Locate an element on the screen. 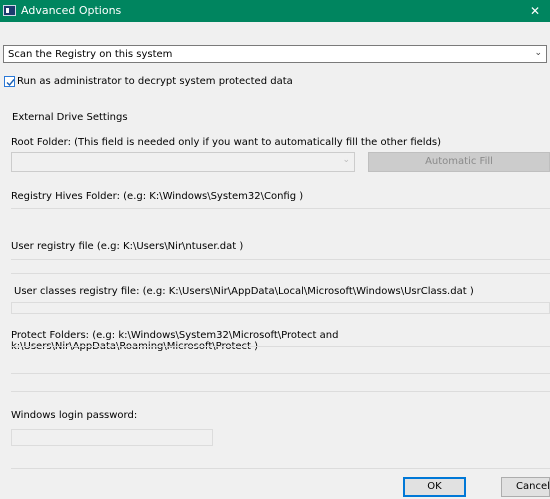 This screenshot has width=550, height=499. password-label: Windows login password: is located at coordinates (74, 415).